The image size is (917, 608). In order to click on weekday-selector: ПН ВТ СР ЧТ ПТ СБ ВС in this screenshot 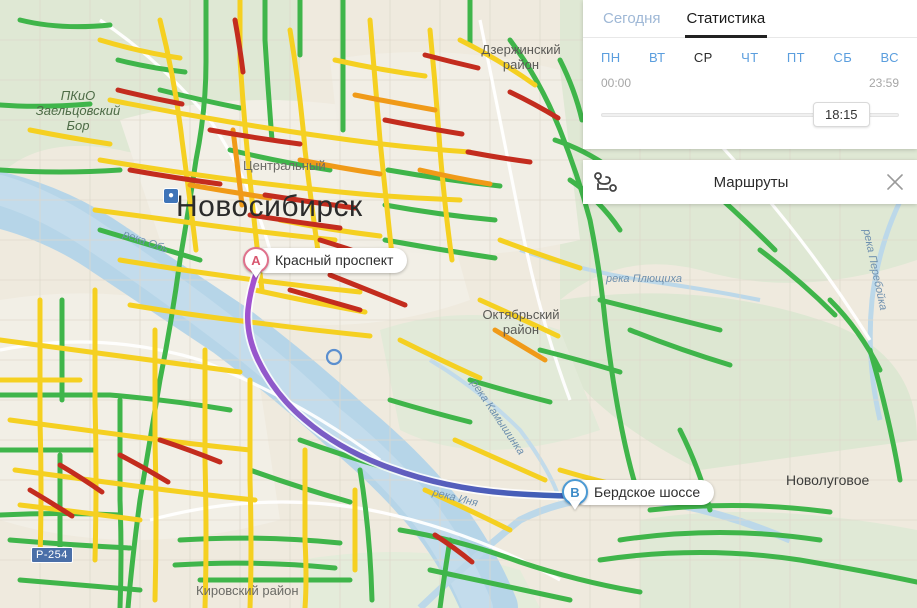, I will do `click(750, 51)`.